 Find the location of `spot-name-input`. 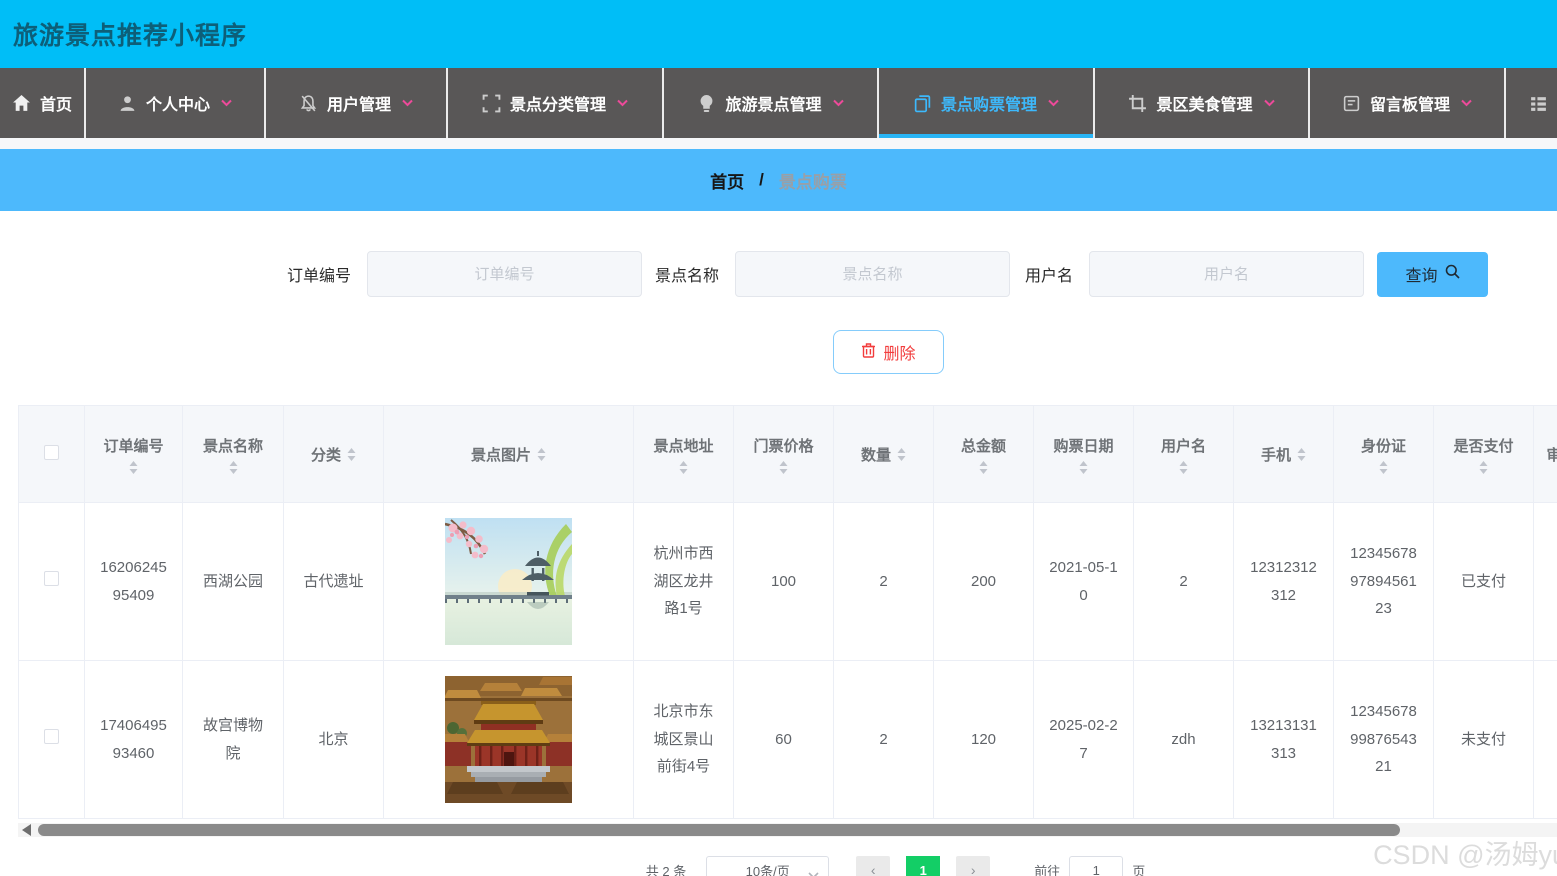

spot-name-input is located at coordinates (873, 274).